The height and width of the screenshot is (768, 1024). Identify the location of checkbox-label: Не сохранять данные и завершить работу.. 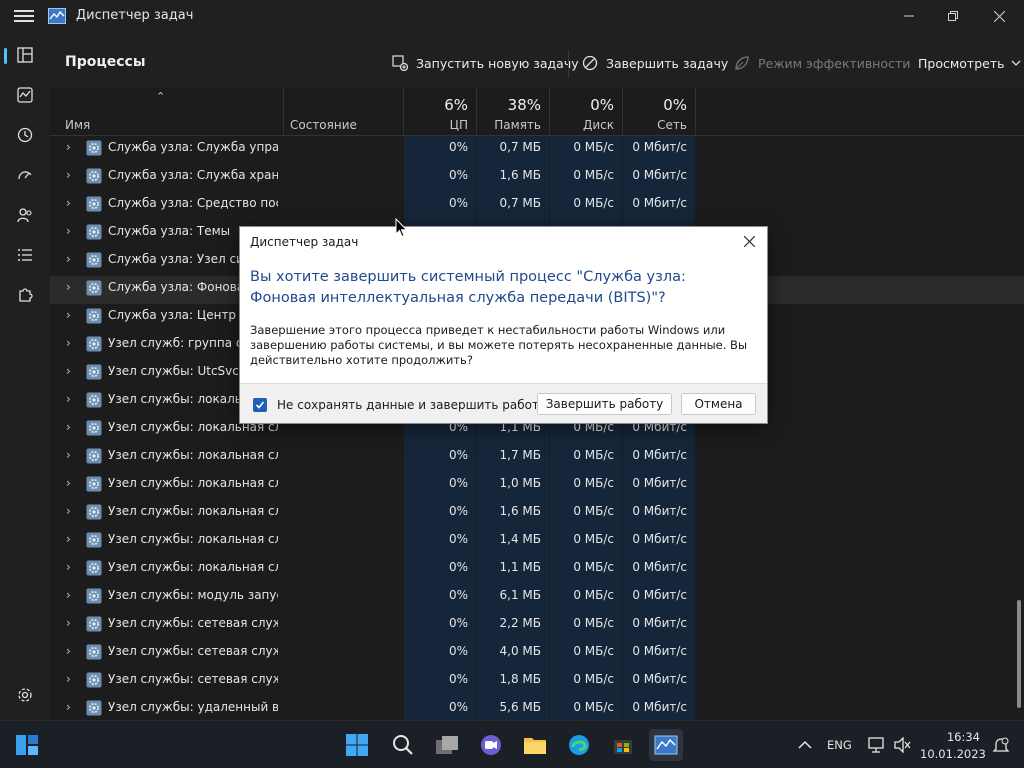
(413, 405).